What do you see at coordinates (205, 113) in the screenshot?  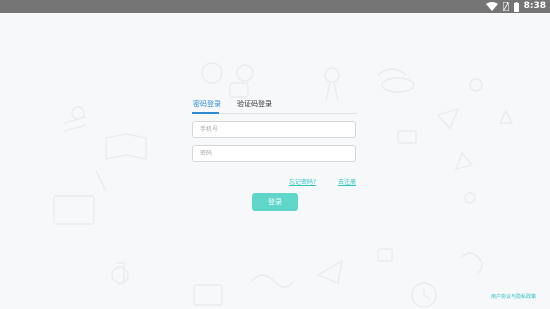 I see `active-tab-indicator` at bounding box center [205, 113].